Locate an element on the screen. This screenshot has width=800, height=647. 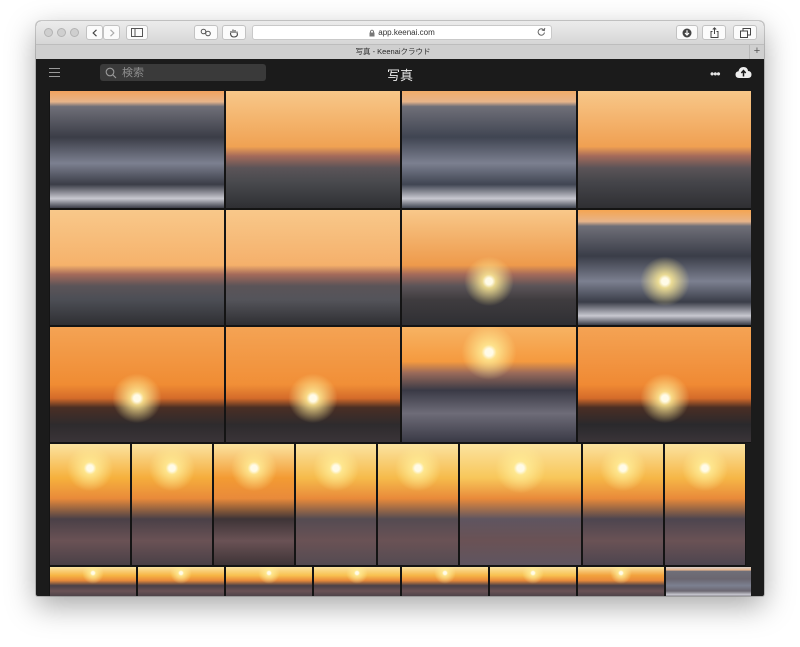
downloads-button is located at coordinates (687, 32).